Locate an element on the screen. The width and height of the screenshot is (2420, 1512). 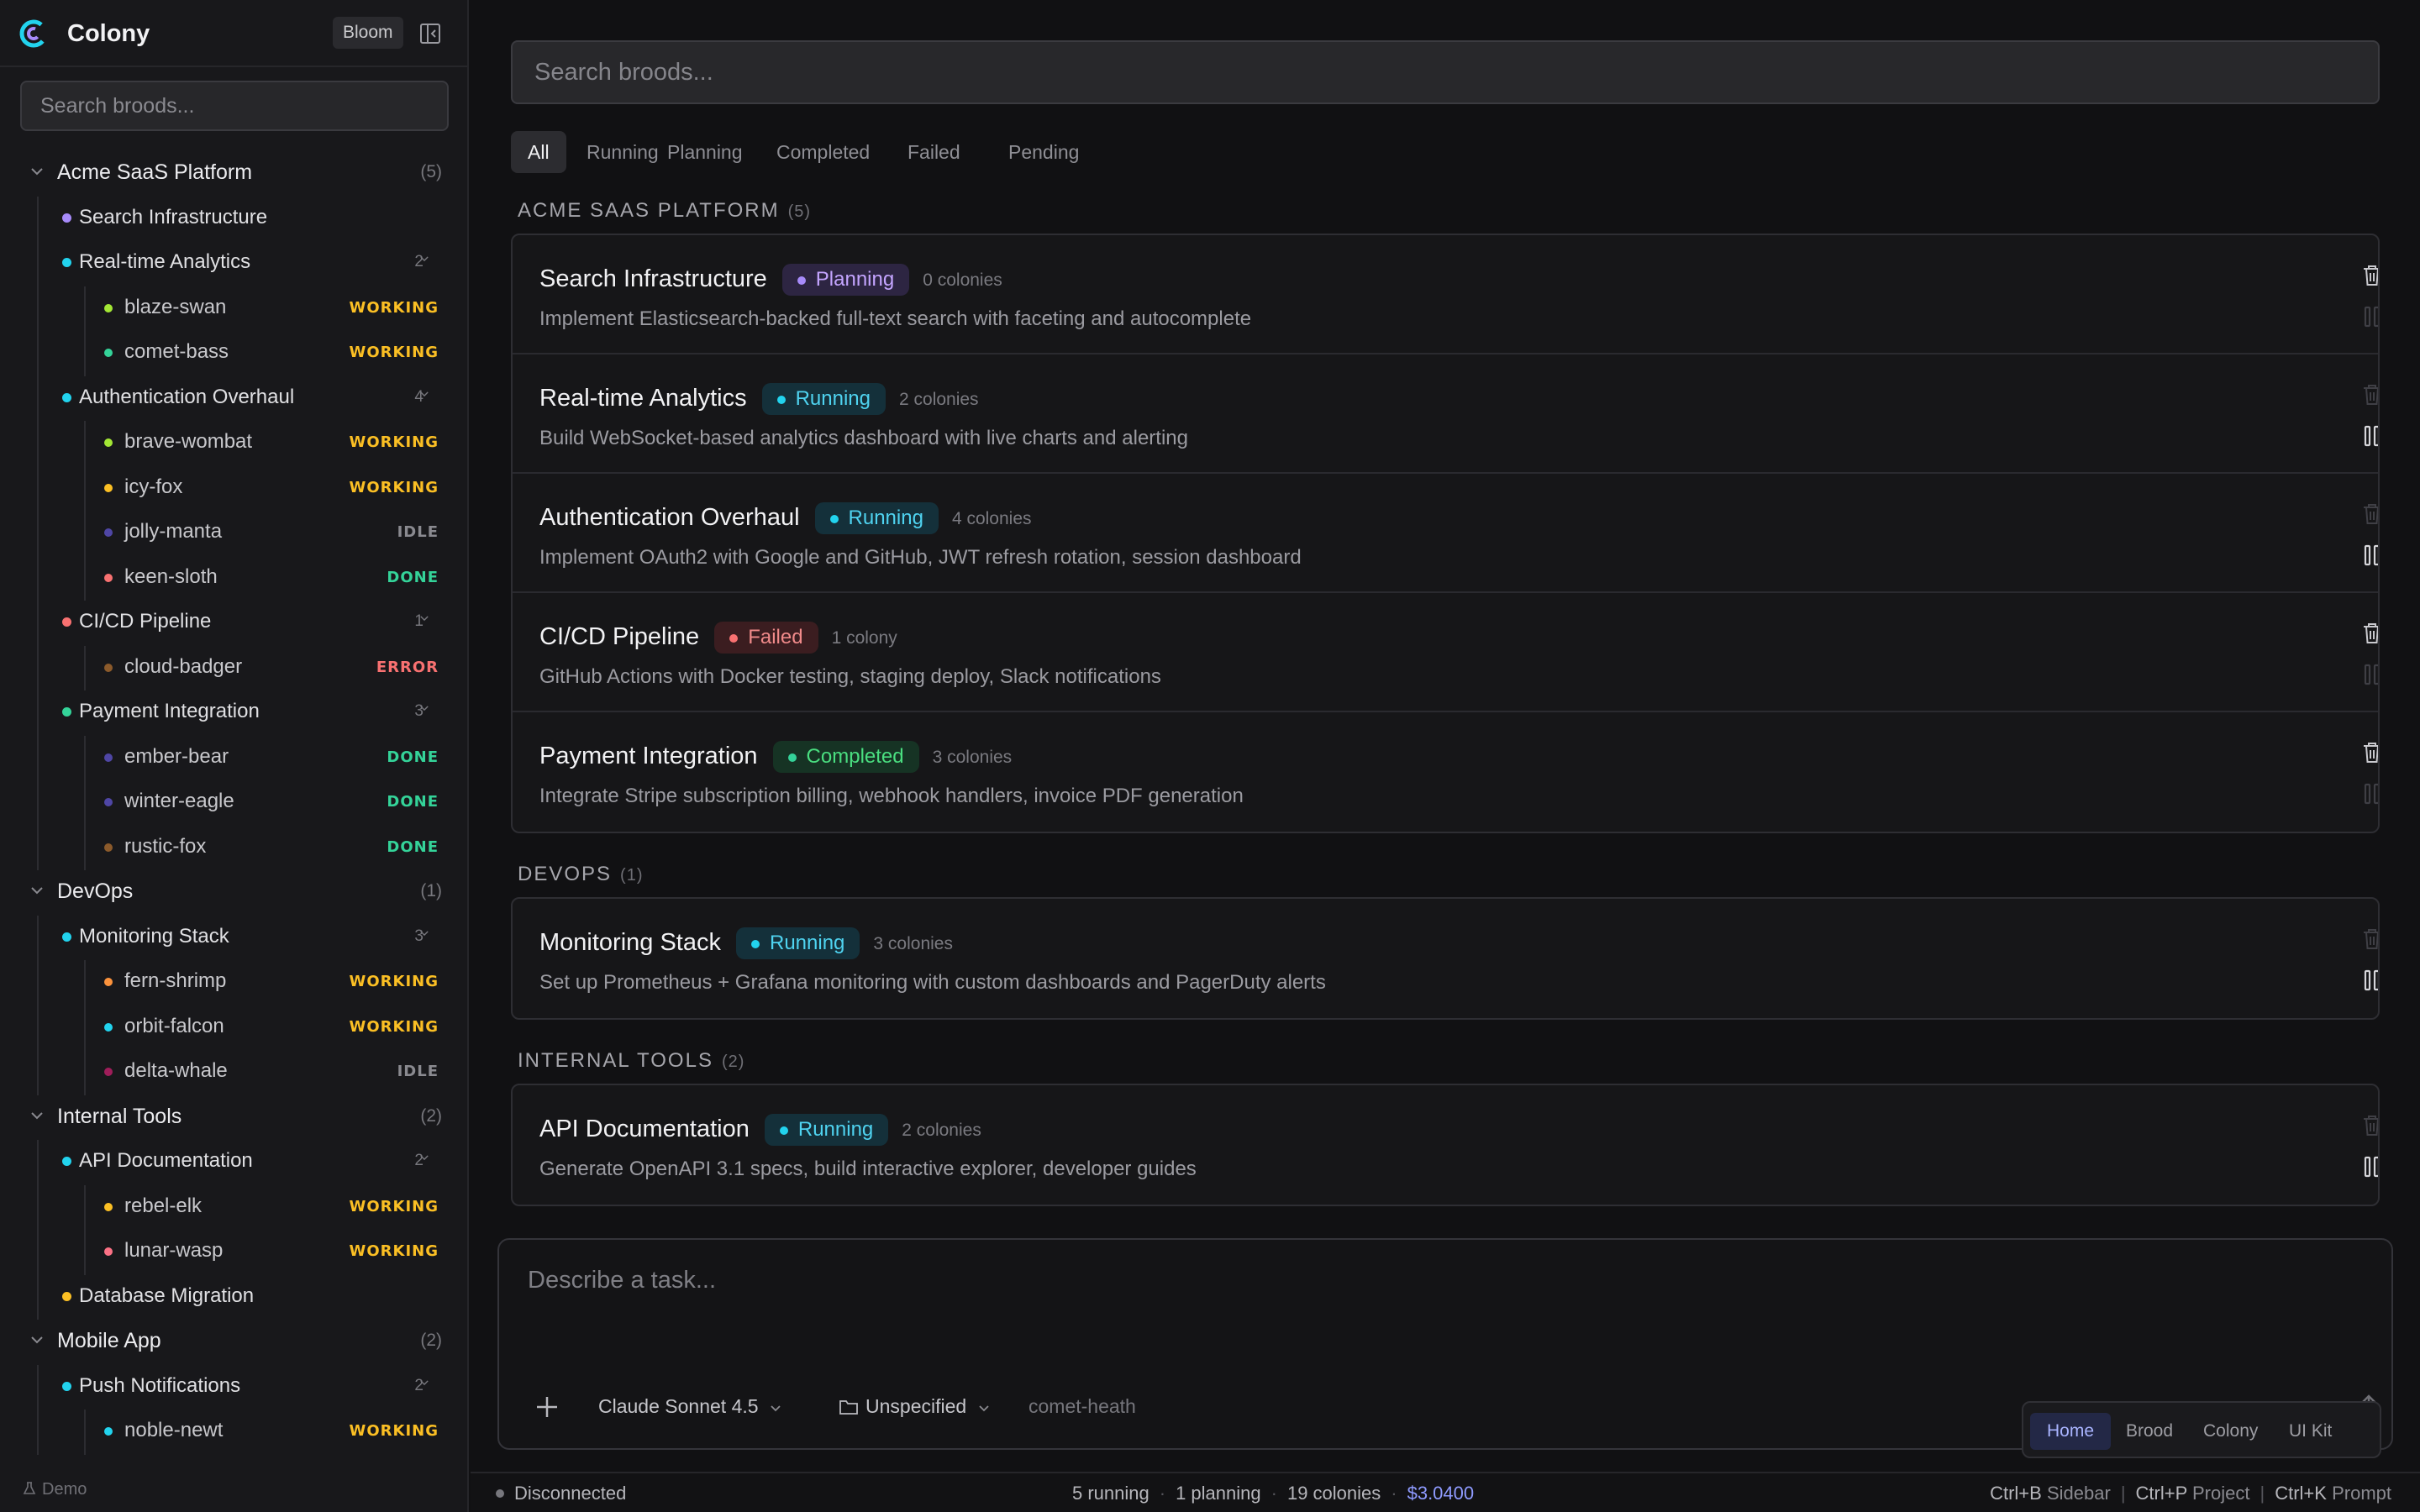
sidebar-colony-row: icy-fox WORKING is located at coordinates (233, 487).